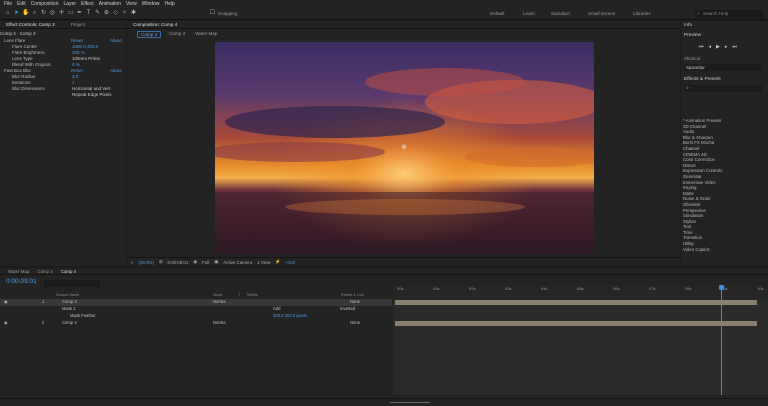  Describe the element at coordinates (69, 309) in the screenshot. I see `mask-name: Mask 1` at that location.